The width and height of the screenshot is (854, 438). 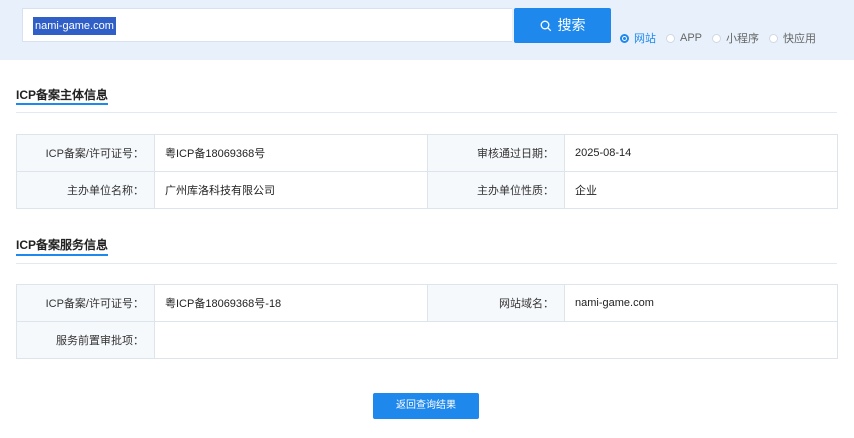 What do you see at coordinates (701, 303) in the screenshot?
I see `value-cell: nami-game.com` at bounding box center [701, 303].